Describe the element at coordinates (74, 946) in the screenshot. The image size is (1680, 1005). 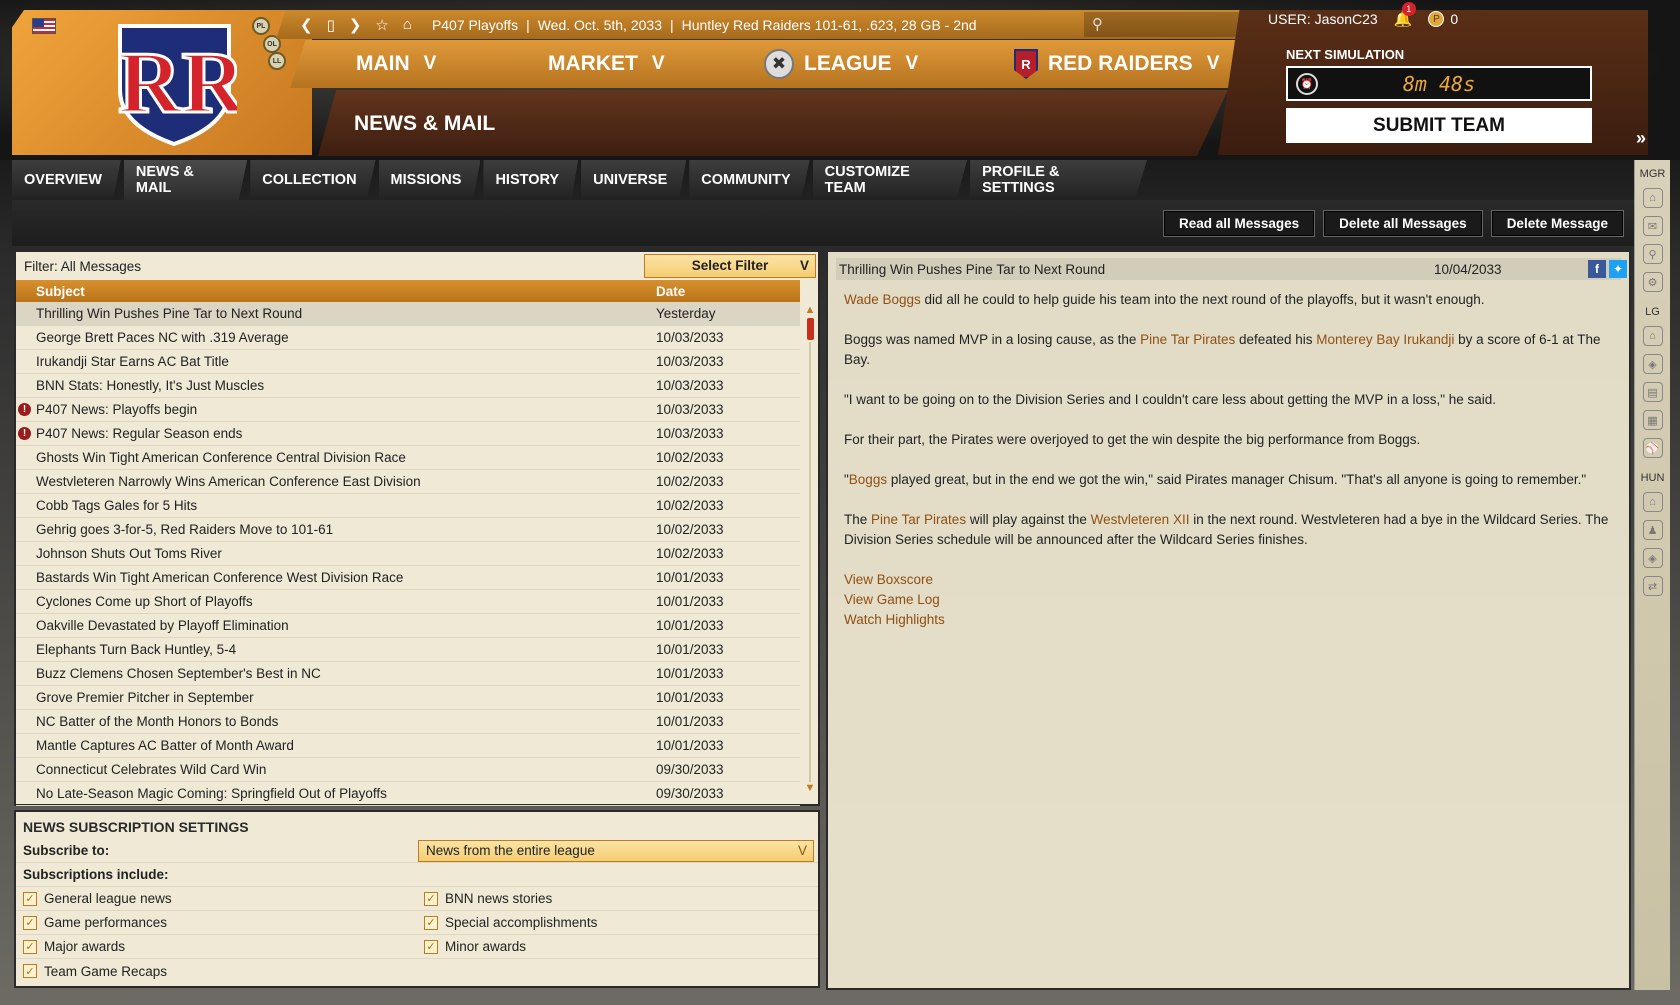
I see `option-major-awards: ✓ Major awards` at that location.